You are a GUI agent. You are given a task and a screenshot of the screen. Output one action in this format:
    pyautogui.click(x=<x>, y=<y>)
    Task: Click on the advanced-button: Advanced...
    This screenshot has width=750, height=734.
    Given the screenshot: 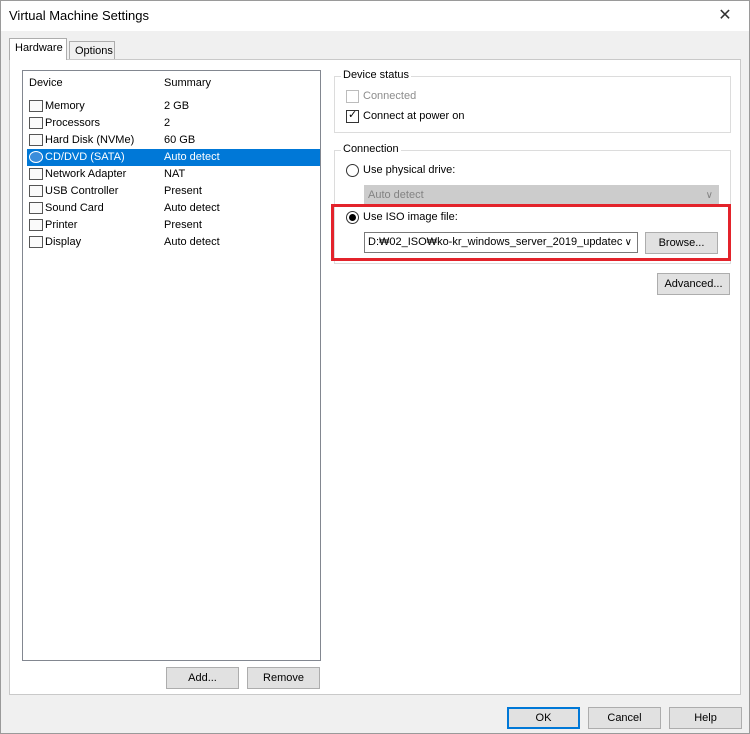 What is the action you would take?
    pyautogui.click(x=693, y=284)
    